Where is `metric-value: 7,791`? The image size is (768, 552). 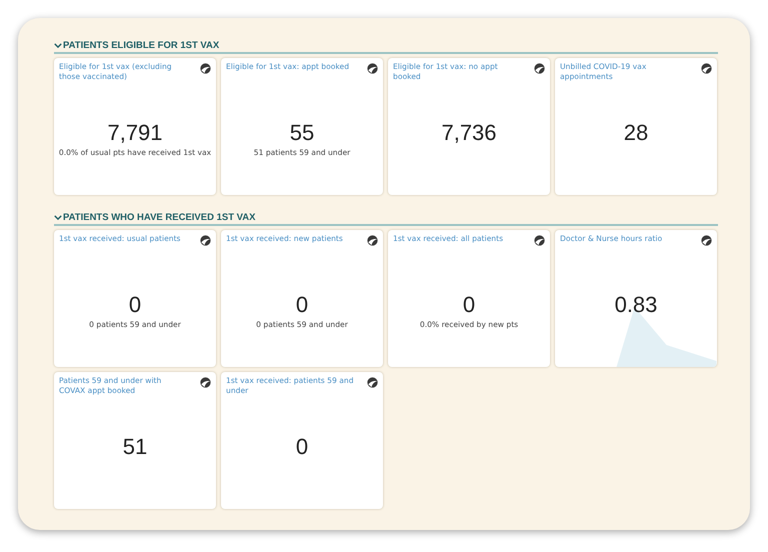
metric-value: 7,791 is located at coordinates (135, 133).